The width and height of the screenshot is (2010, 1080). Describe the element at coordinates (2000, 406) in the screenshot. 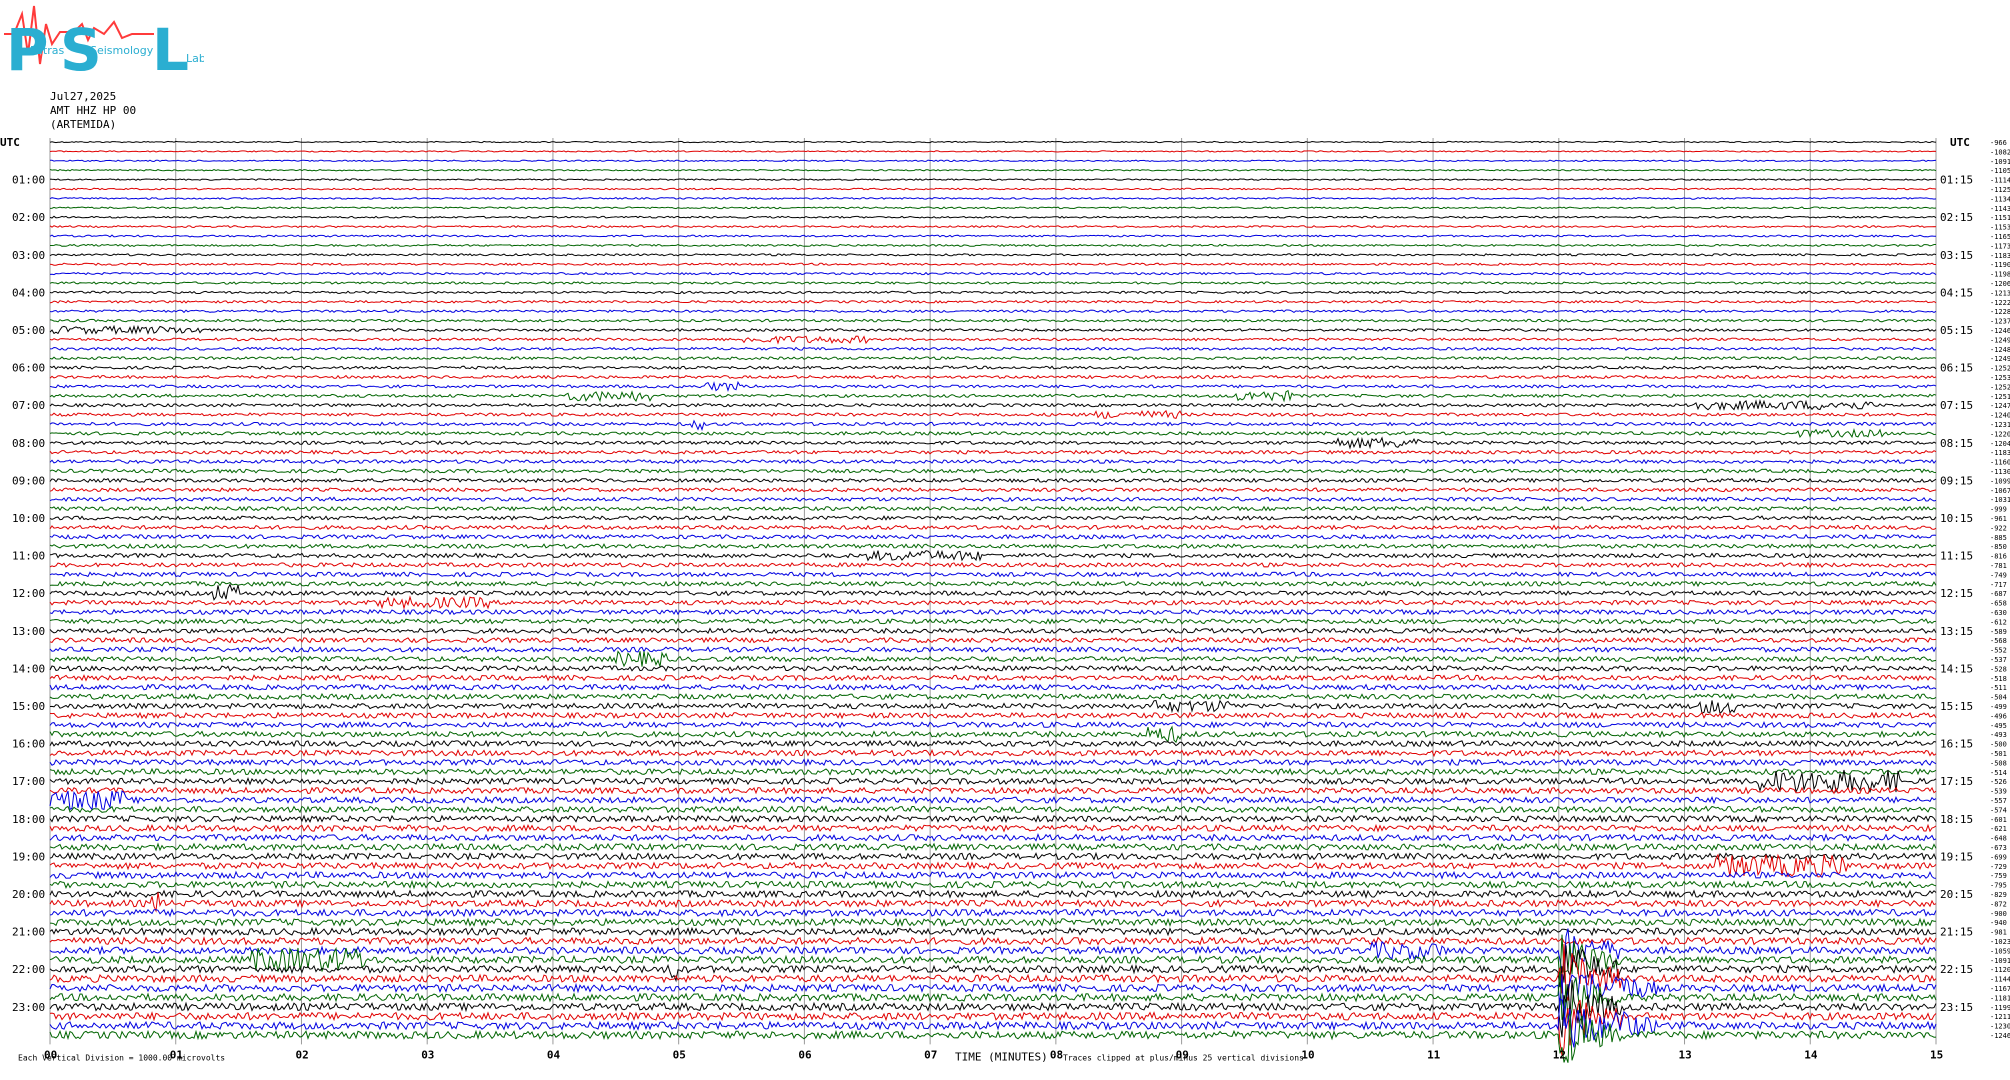

I see `trace-offset-label: -1247` at that location.